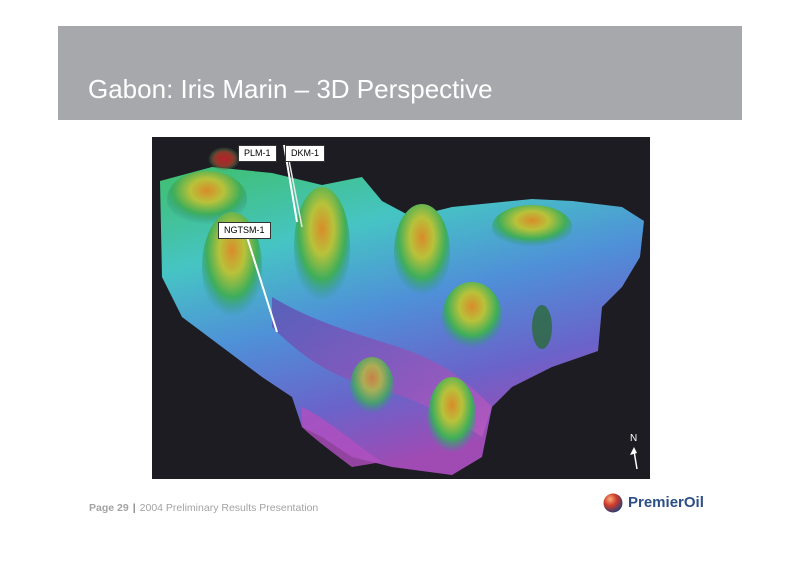  I want to click on well-label-ngtsm: NGTSM-1, so click(244, 230).